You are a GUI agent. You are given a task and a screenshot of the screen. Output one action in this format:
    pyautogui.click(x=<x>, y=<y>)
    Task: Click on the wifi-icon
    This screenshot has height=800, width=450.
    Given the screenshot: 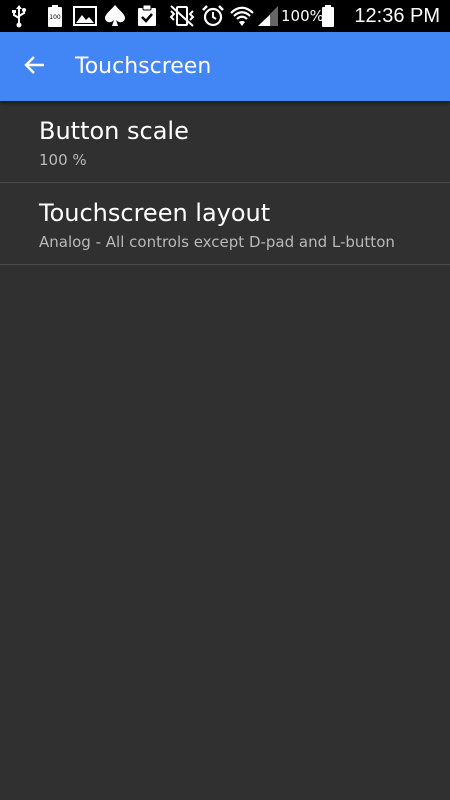 What is the action you would take?
    pyautogui.click(x=242, y=16)
    